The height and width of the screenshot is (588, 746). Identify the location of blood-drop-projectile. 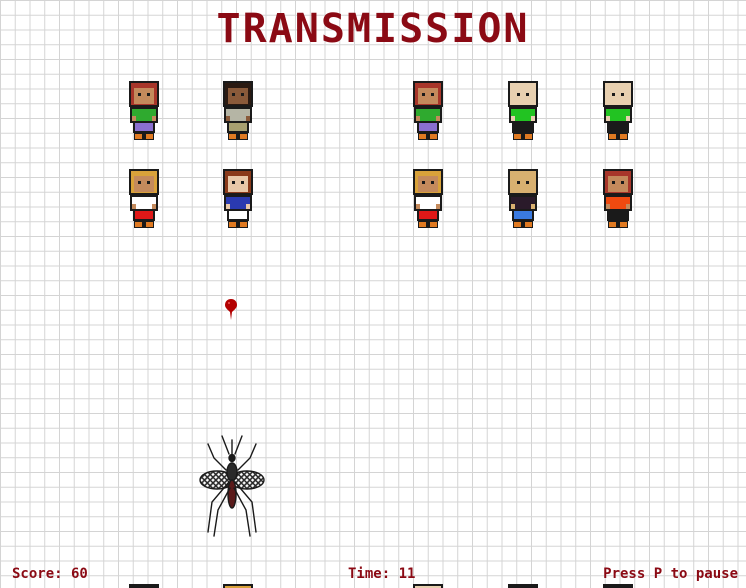
(231, 310).